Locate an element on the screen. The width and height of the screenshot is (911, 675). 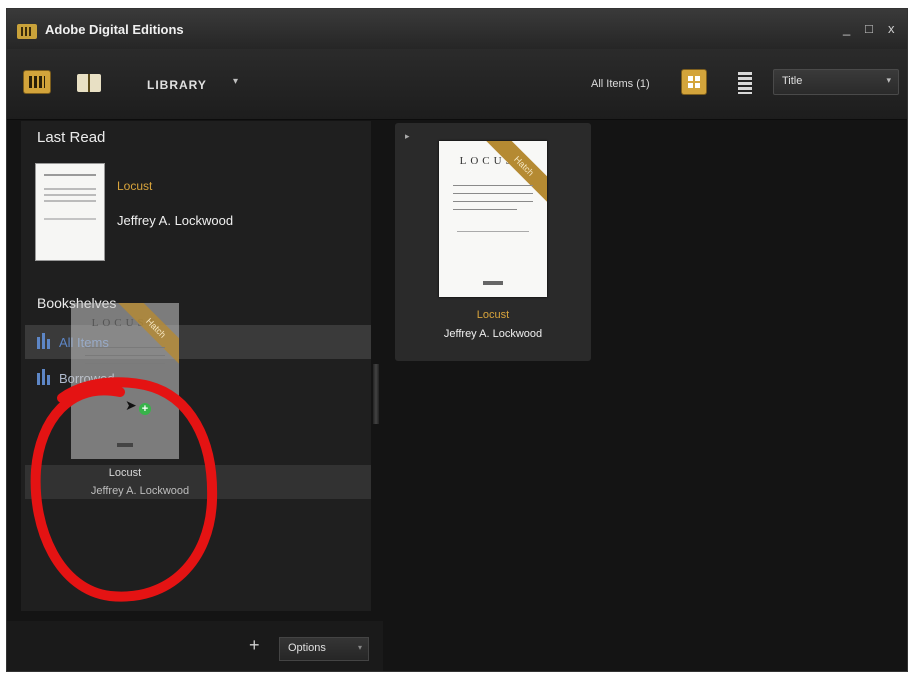
app-logo-icon is located at coordinates (27, 31).